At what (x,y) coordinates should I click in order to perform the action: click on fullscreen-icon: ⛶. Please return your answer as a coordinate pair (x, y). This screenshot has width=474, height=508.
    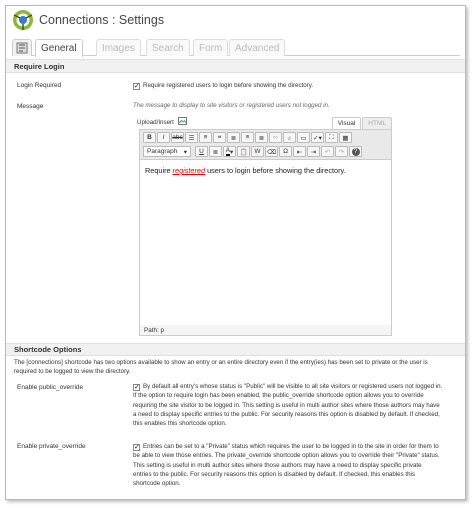
    Looking at the image, I should click on (331, 137).